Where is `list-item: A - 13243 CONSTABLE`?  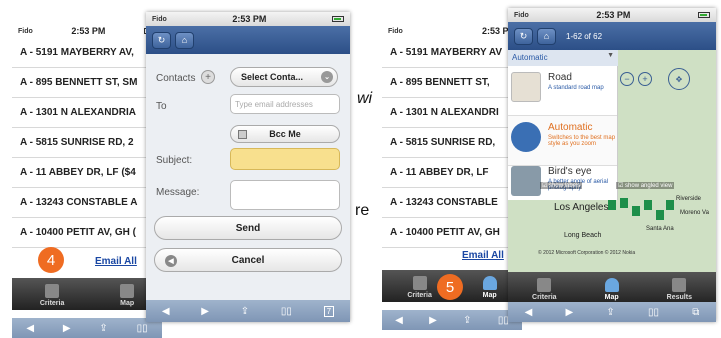
list-item: A - 13243 CONSTABLE is located at coordinates (452, 203).